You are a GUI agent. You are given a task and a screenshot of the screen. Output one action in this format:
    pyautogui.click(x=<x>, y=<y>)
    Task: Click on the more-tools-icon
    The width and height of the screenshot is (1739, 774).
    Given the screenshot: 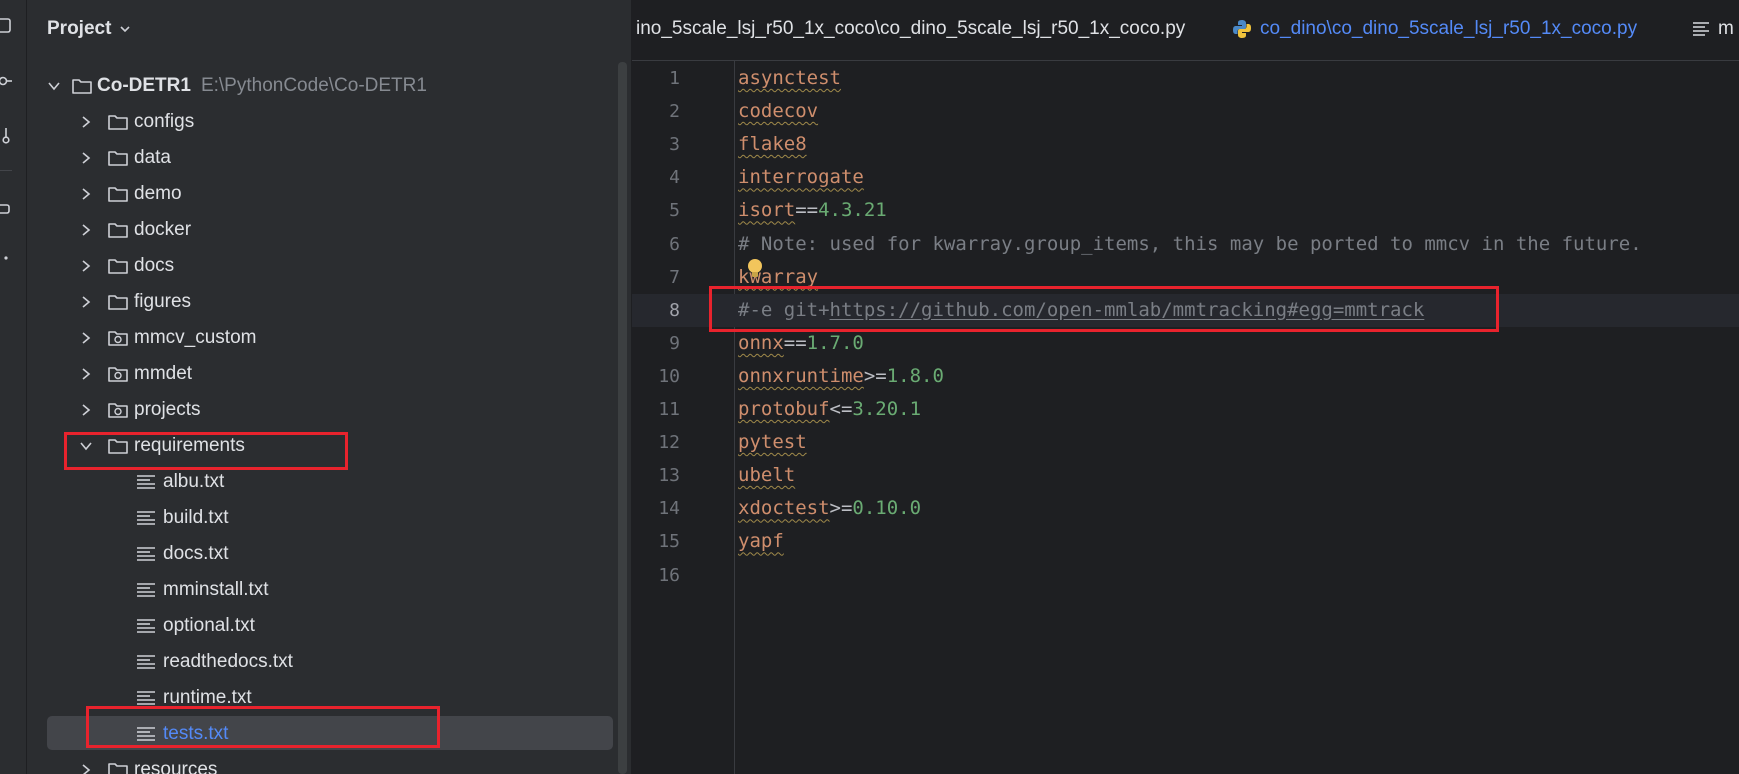 What is the action you would take?
    pyautogui.click(x=6, y=257)
    